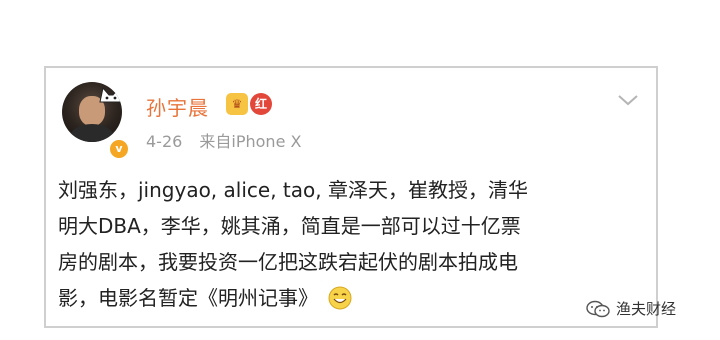 The image size is (720, 340). I want to click on watermark-text: 渔夫财经, so click(646, 309).